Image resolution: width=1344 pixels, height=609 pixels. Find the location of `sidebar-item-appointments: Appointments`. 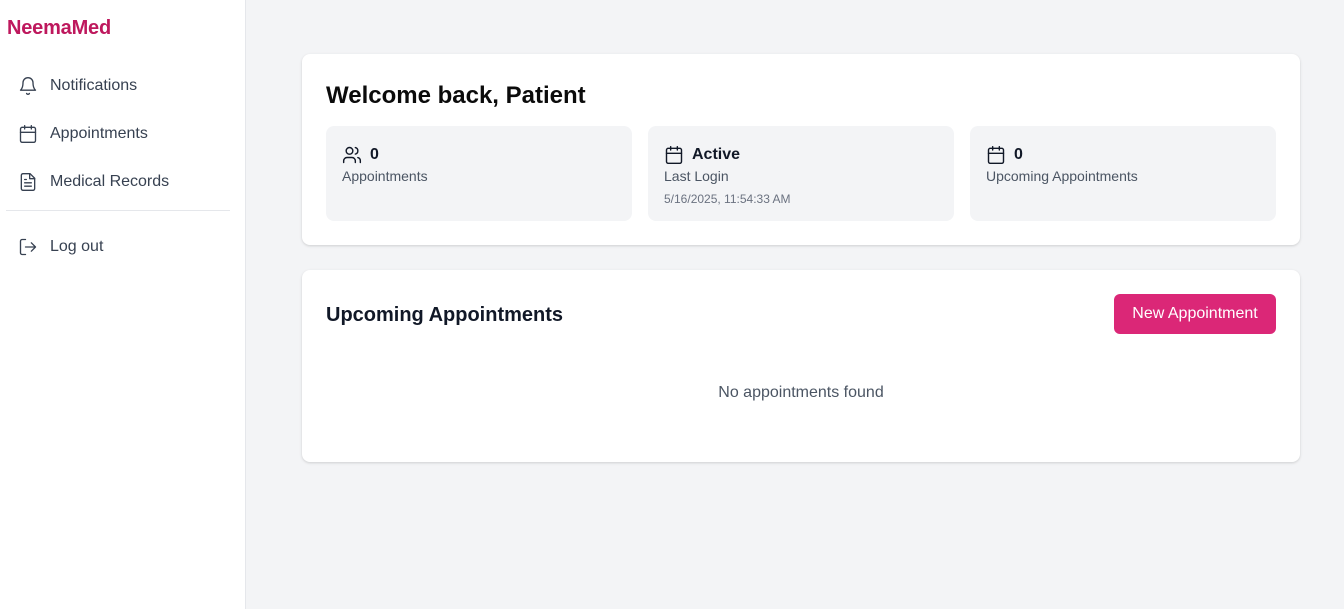

sidebar-item-appointments: Appointments is located at coordinates (118, 134).